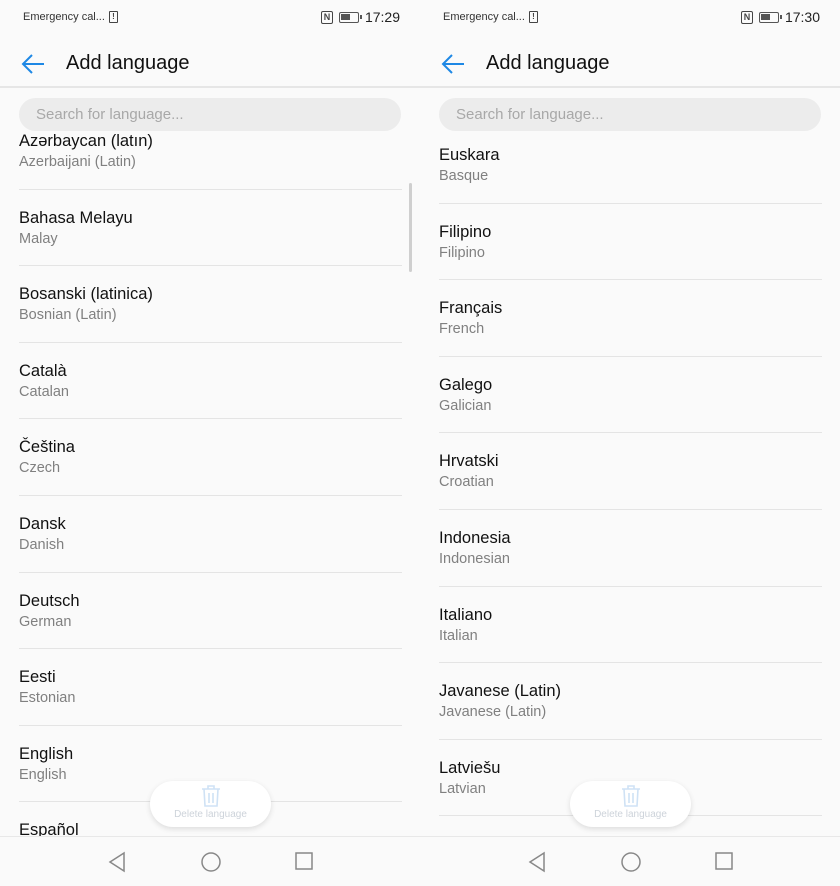 This screenshot has height=886, width=840. Describe the element at coordinates (86, 294) in the screenshot. I see `language-name: Bosanski (latinica)` at that location.